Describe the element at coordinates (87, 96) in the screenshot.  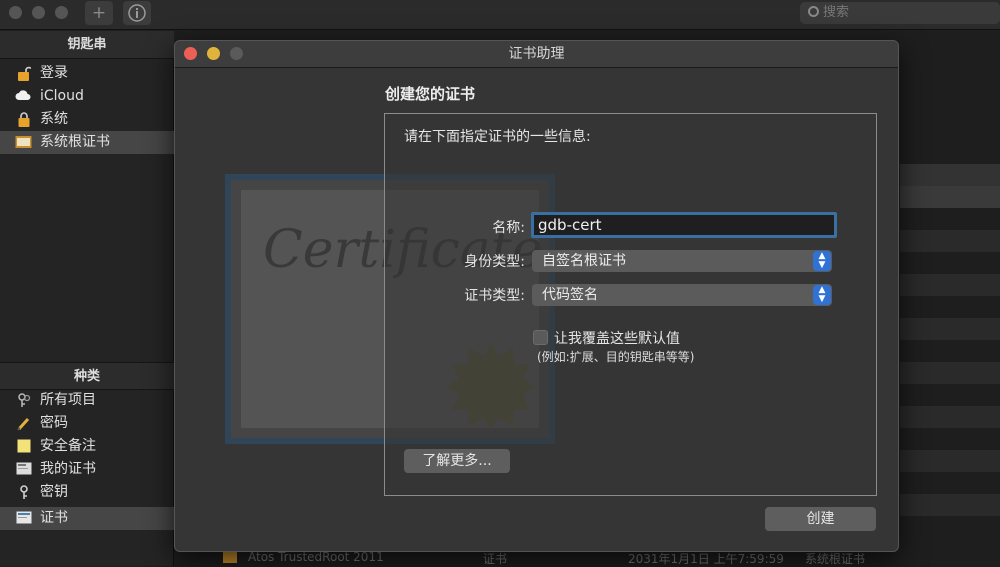
I see `sidebar-item-icloud: iCloud` at that location.